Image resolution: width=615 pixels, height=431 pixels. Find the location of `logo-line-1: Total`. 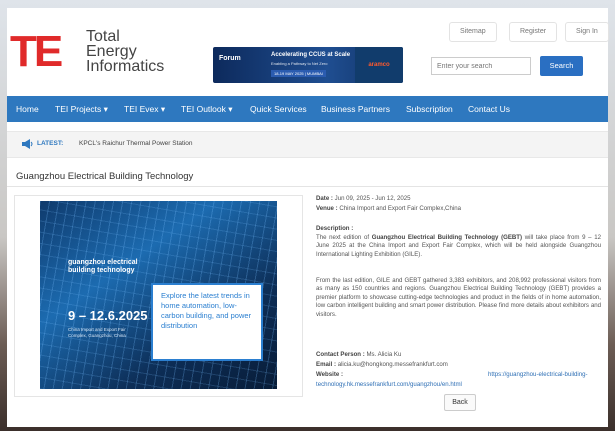

logo-line-1: Total is located at coordinates (103, 36).